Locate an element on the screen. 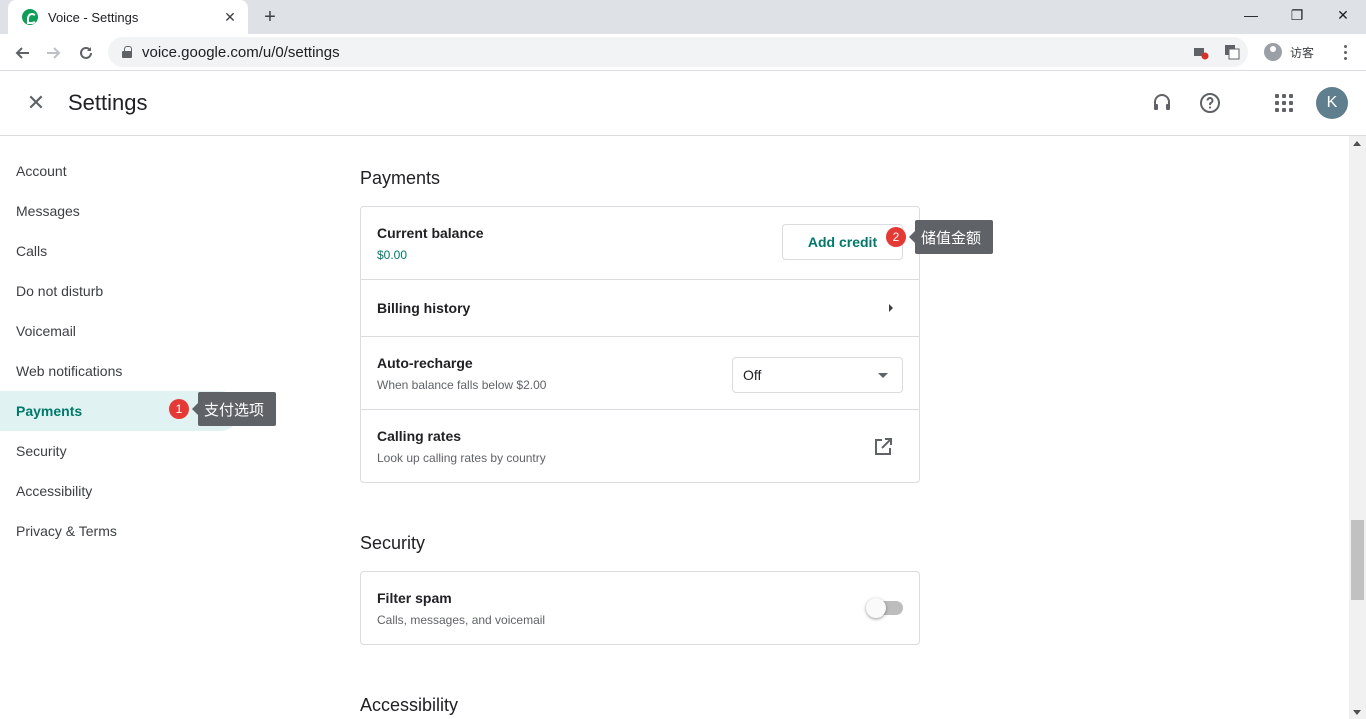 The height and width of the screenshot is (719, 1366). toggle-knob is located at coordinates (876, 608).